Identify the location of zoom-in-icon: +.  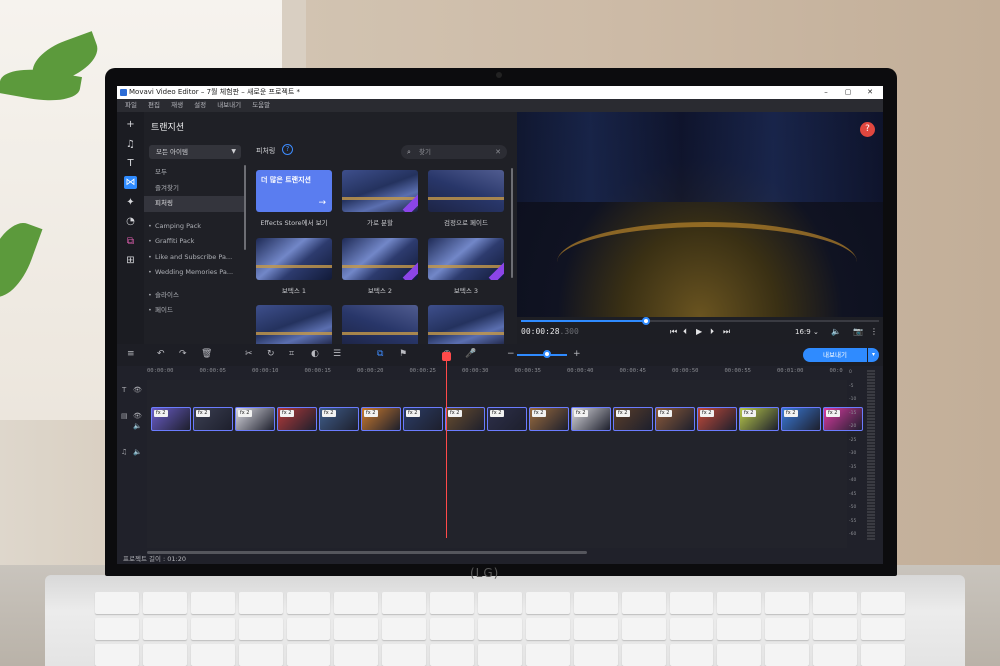
(577, 354).